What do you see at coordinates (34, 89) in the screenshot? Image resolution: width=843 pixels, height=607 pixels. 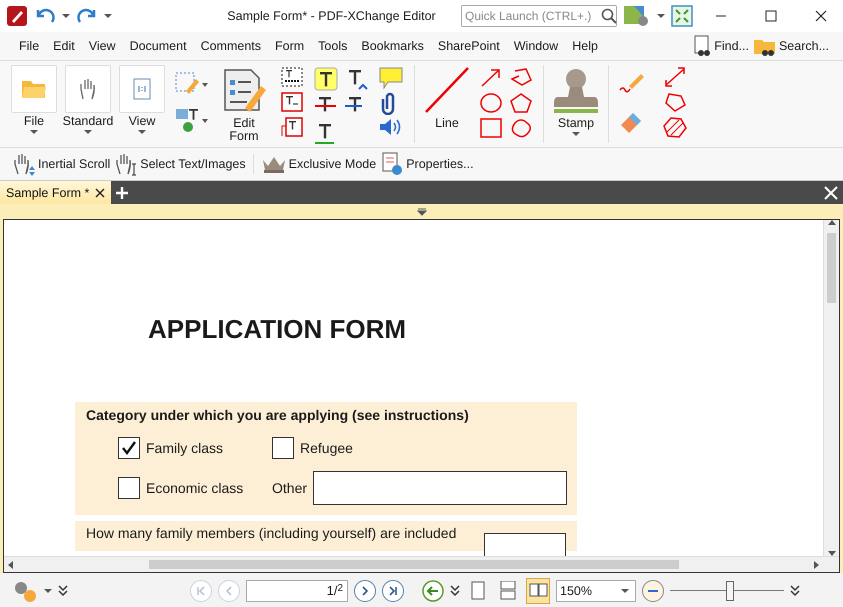 I see `folder-icon` at bounding box center [34, 89].